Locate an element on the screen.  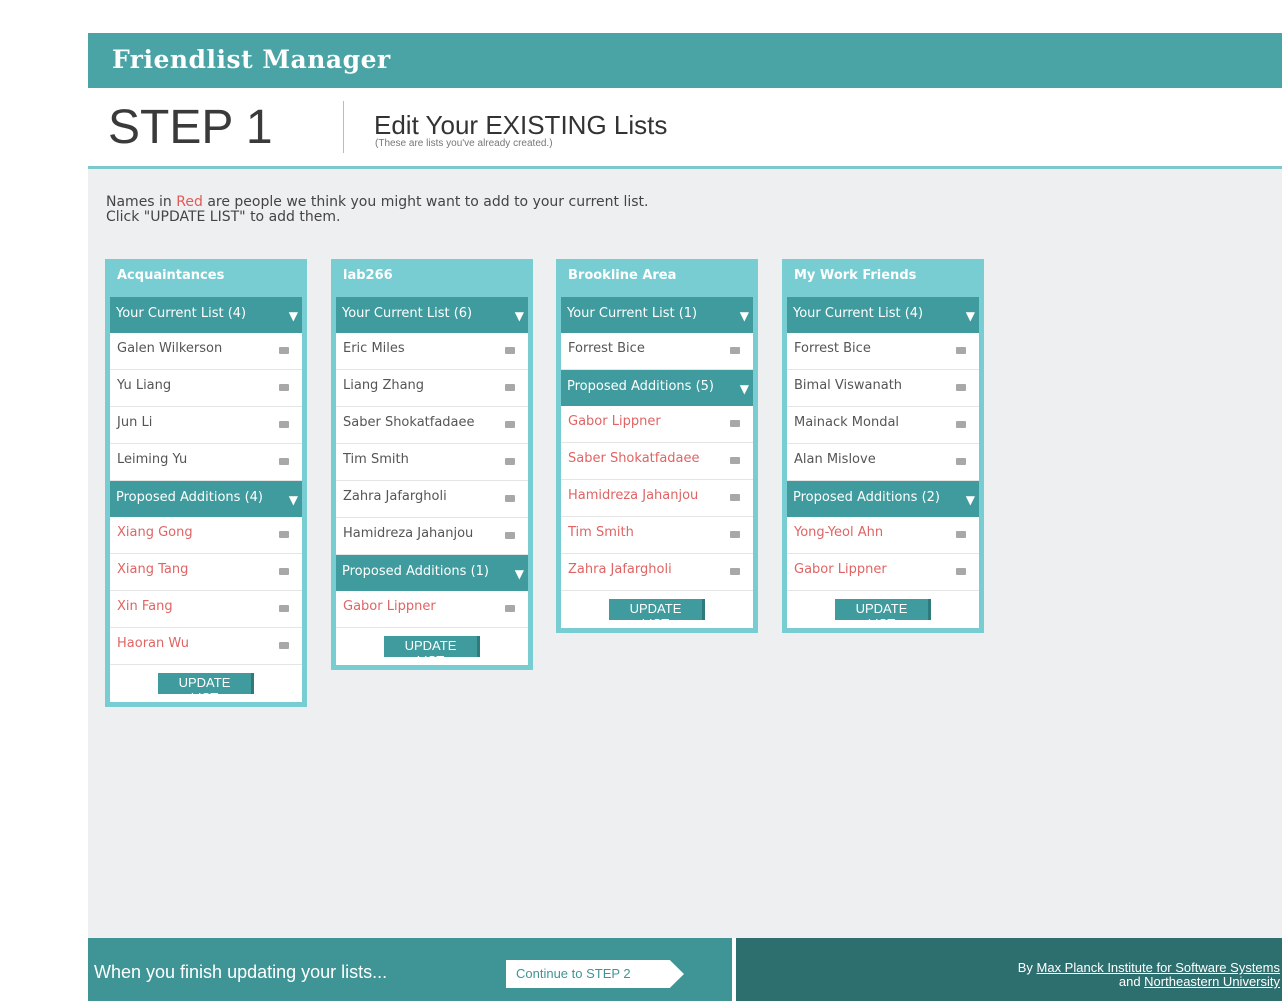
friend-name: Bimal Viswanath is located at coordinates (848, 385).